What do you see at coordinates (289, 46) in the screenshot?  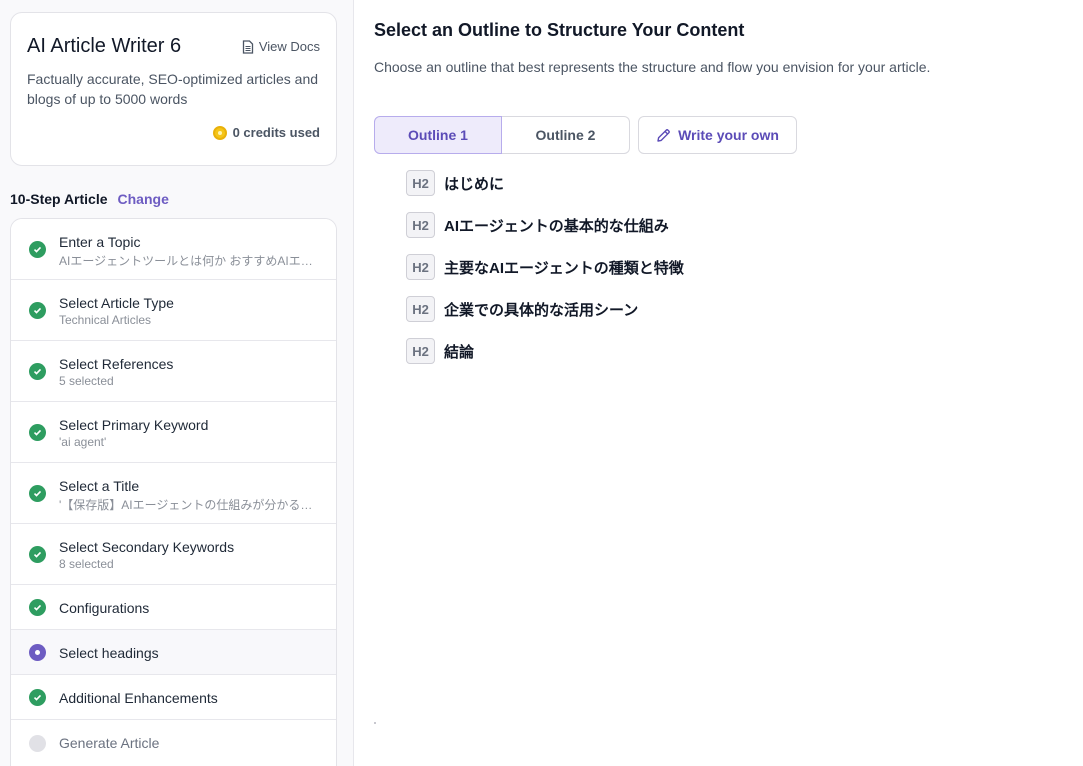 I see `view-docs-label: View Docs` at bounding box center [289, 46].